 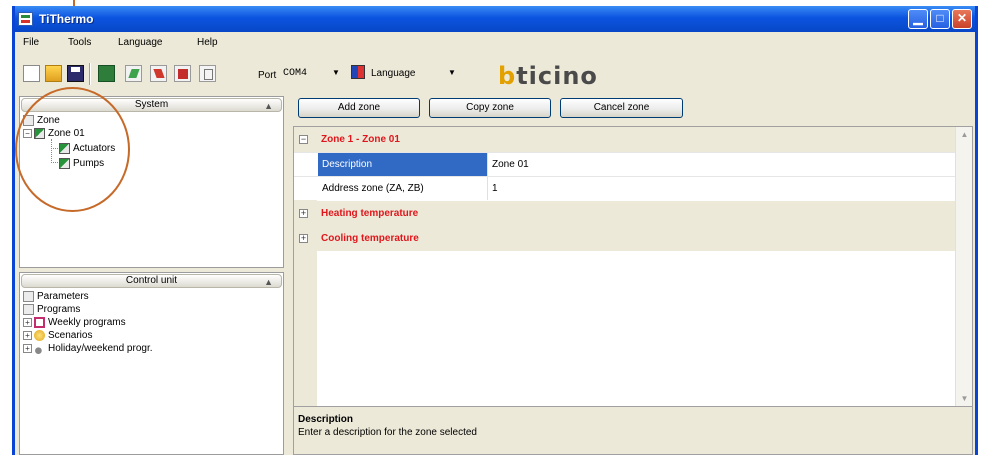 I want to click on tree-node-weekly-programs: + Weekly programs, so click(x=74, y=322).